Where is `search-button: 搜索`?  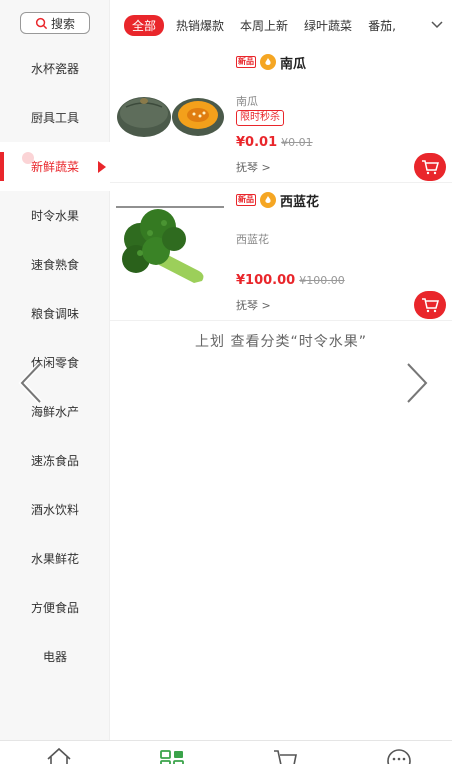 search-button: 搜索 is located at coordinates (55, 23).